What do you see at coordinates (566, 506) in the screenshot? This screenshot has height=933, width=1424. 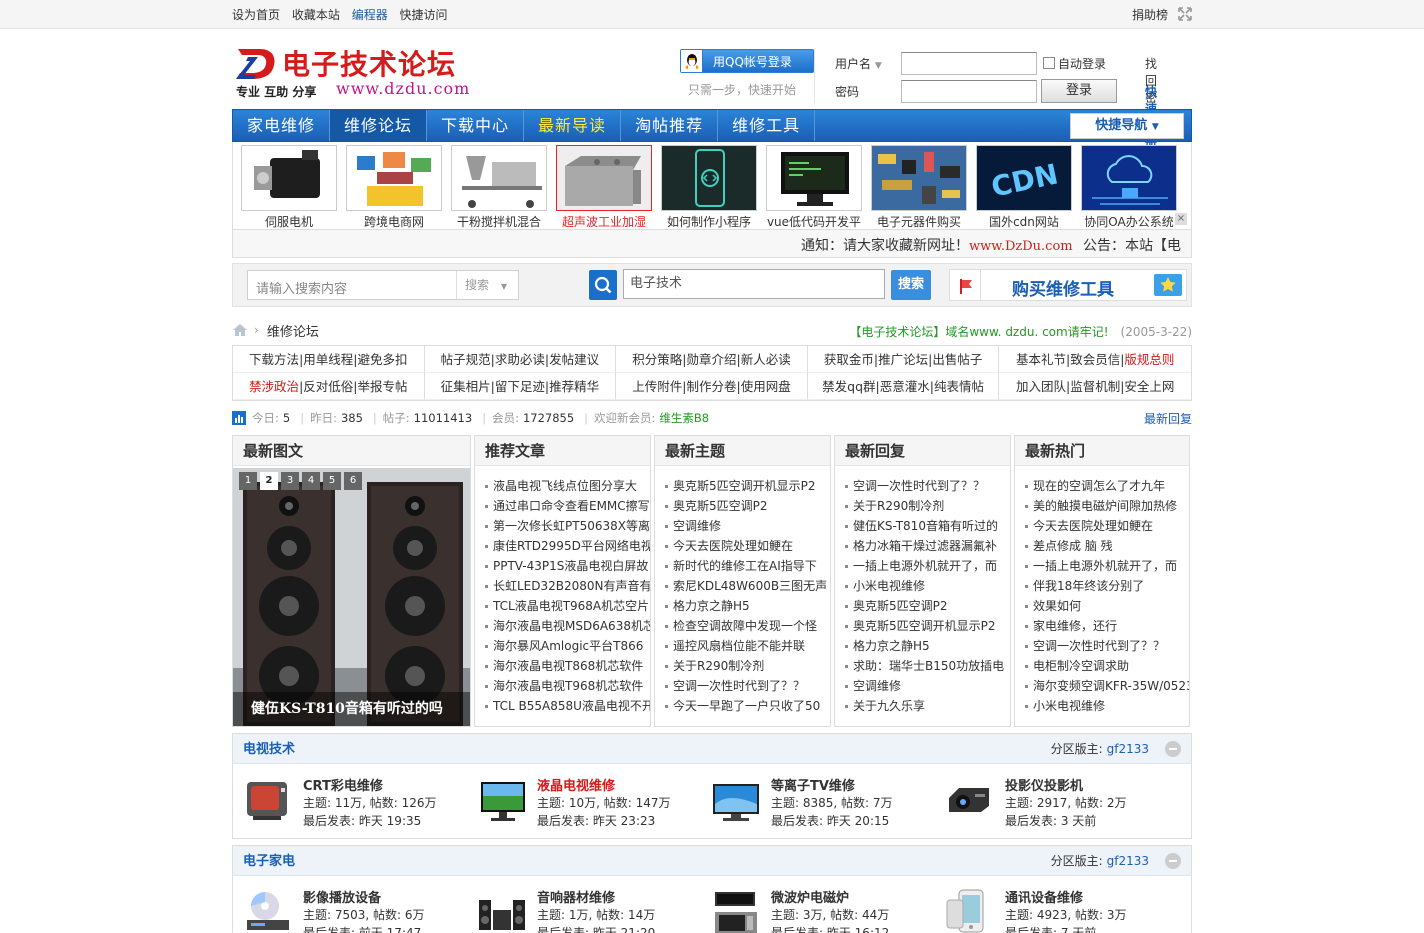 I see `thread-link: 通过串口命令查看EMMC擦写` at bounding box center [566, 506].